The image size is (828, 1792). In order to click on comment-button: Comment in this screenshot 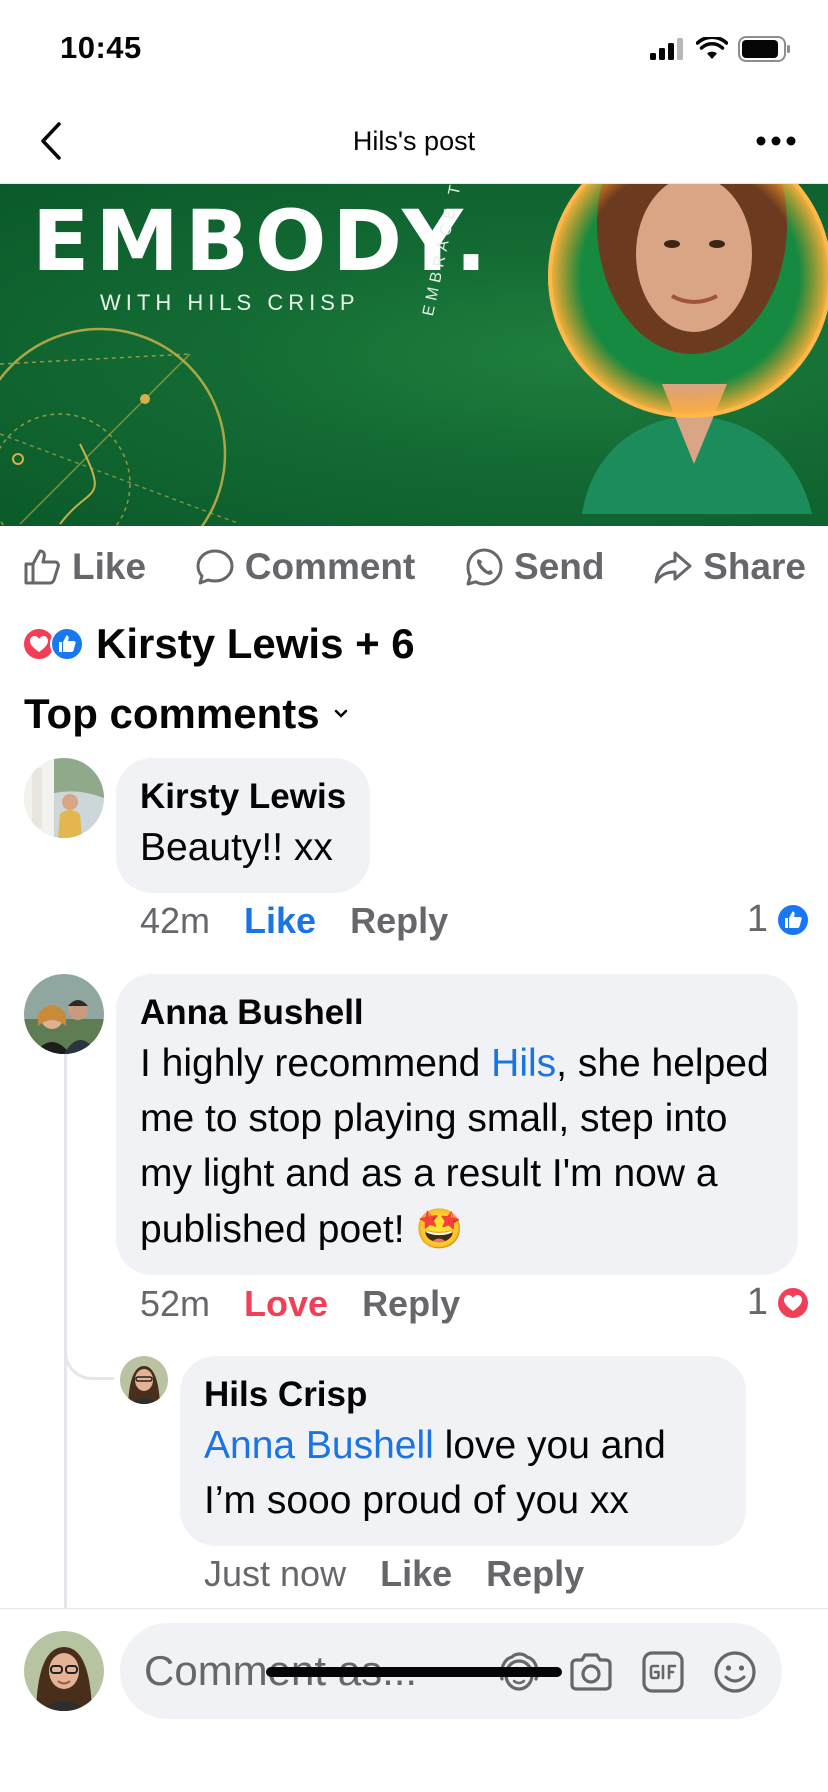, I will do `click(305, 567)`.